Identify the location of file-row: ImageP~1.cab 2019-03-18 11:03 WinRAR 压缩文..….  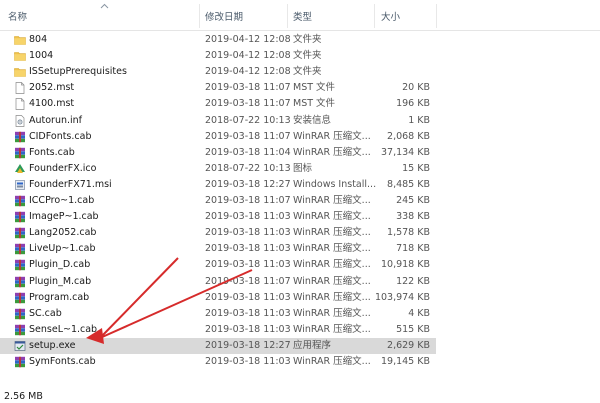
(218, 217).